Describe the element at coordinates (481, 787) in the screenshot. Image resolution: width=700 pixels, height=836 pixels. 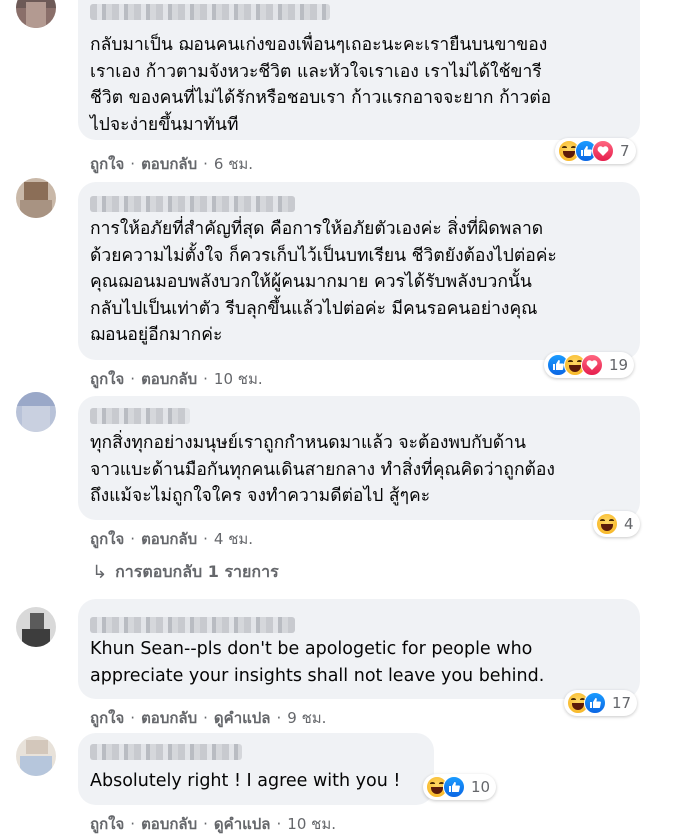
I see `reaction-count: 10` at that location.